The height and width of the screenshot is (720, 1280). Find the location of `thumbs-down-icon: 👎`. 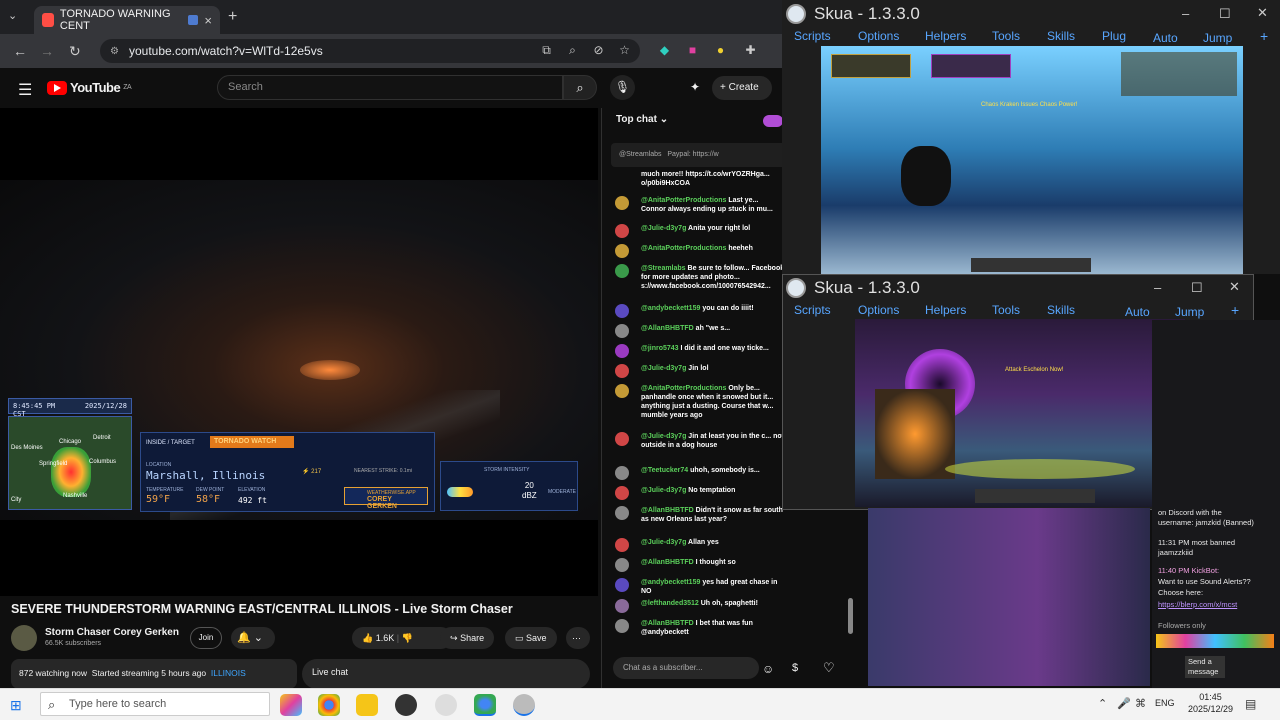

thumbs-down-icon: 👎 is located at coordinates (407, 638).